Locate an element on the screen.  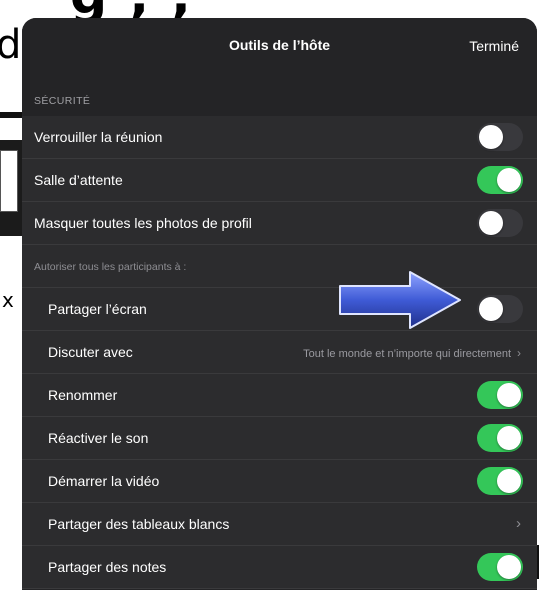
rename-row: Renommer is located at coordinates (279, 395).